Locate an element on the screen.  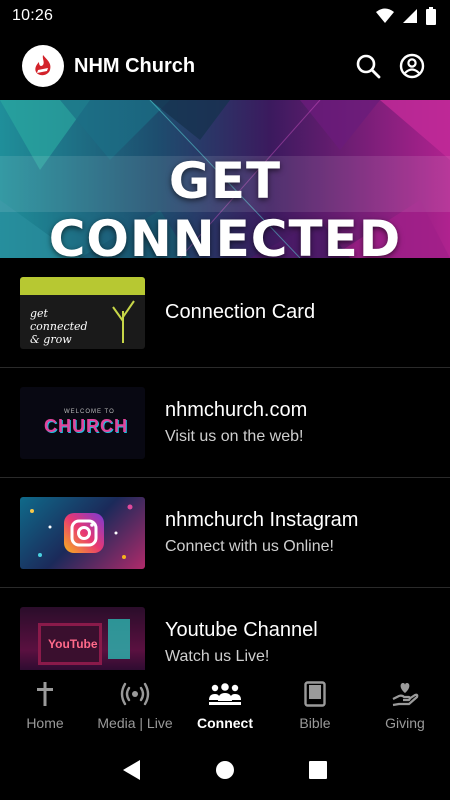
list-item-connection-card: get connected & grow Connection Card is located at coordinates (225, 313).